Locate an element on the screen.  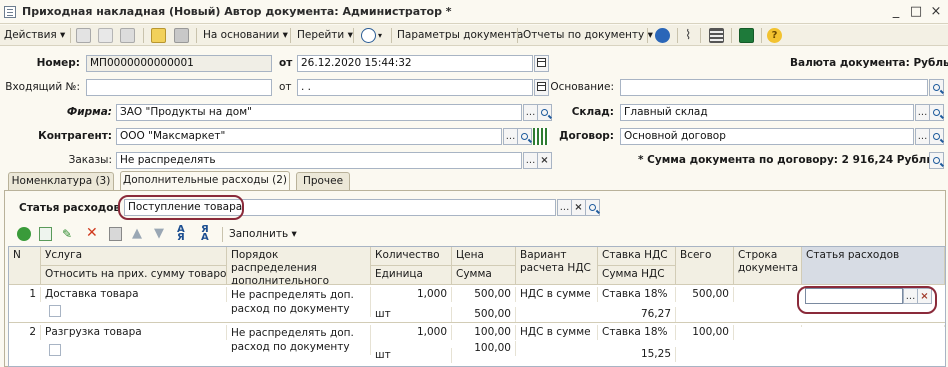
col-vat-rate-header: Ставка НДС is located at coordinates (637, 256).